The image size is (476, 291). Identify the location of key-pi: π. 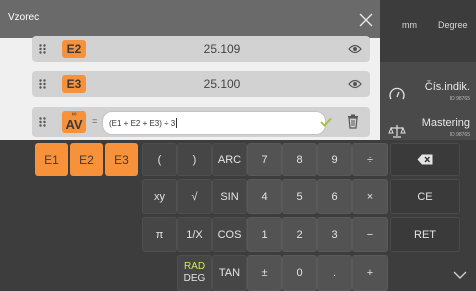
(159, 234).